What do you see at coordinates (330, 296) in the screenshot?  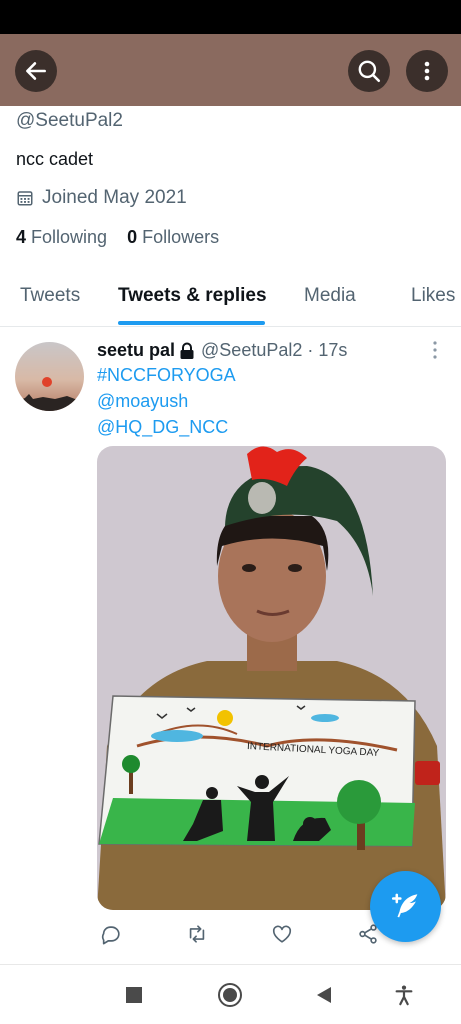 I see `tab-media: Media` at bounding box center [330, 296].